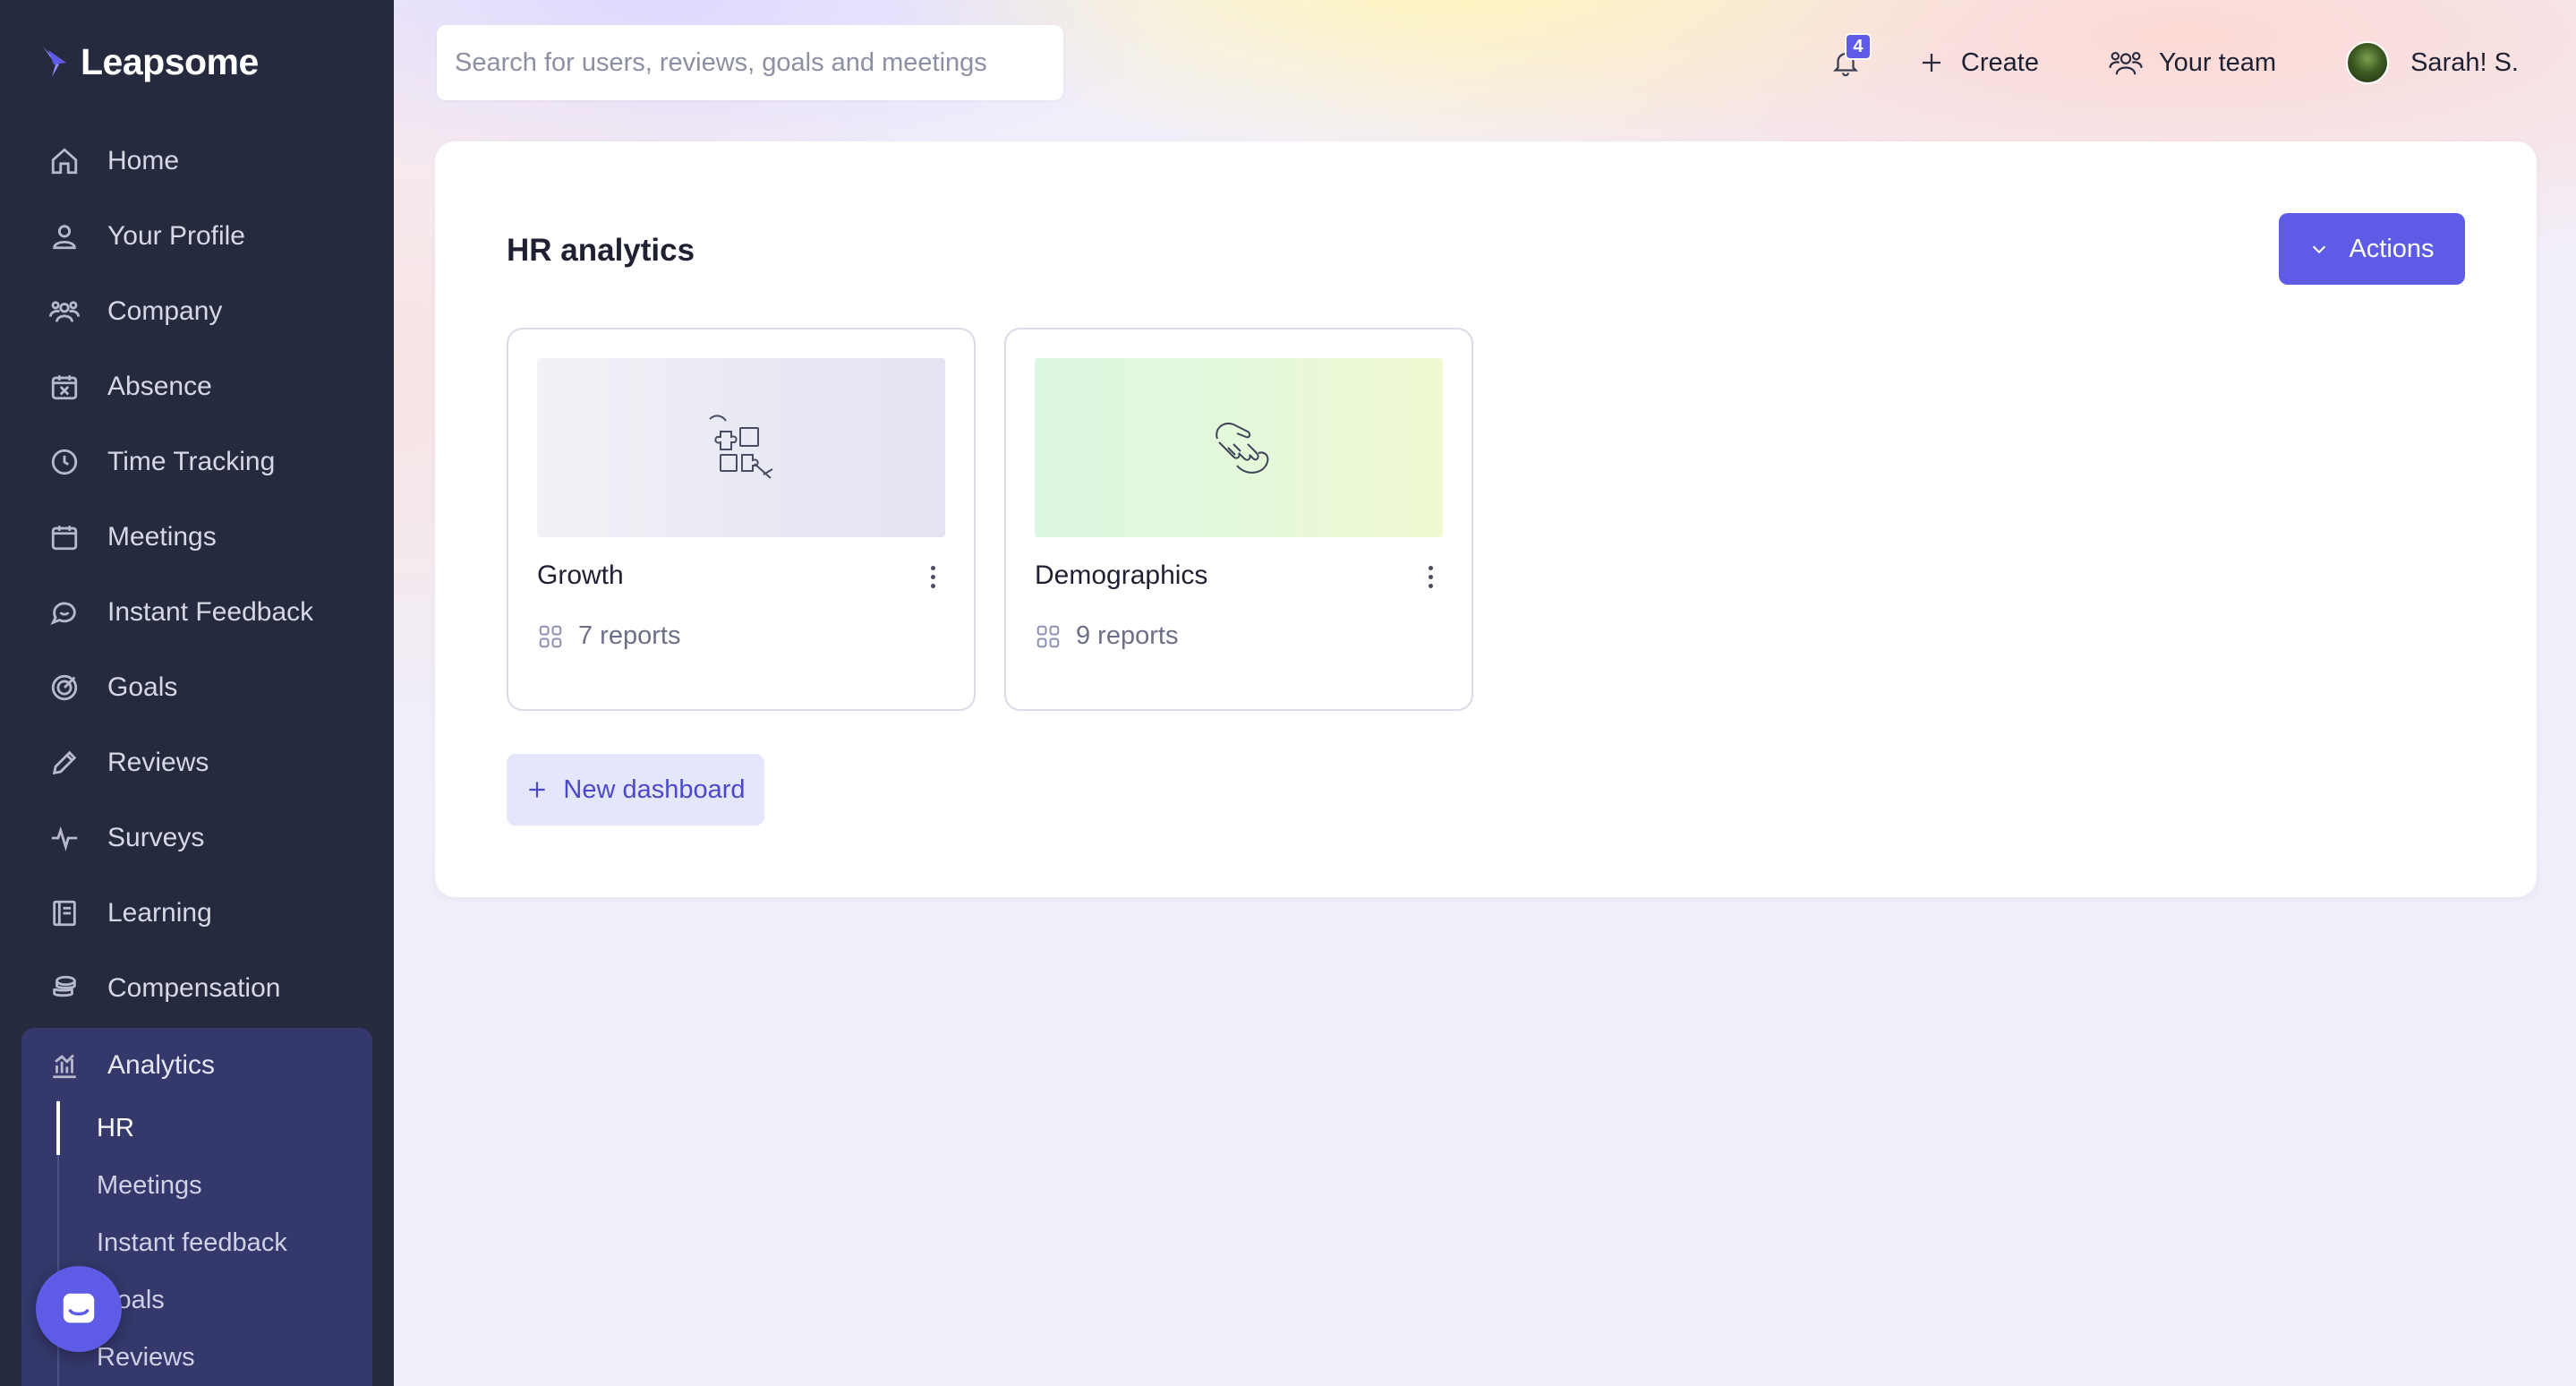 The width and height of the screenshot is (2576, 1386). What do you see at coordinates (64, 763) in the screenshot?
I see `pencil-icon` at bounding box center [64, 763].